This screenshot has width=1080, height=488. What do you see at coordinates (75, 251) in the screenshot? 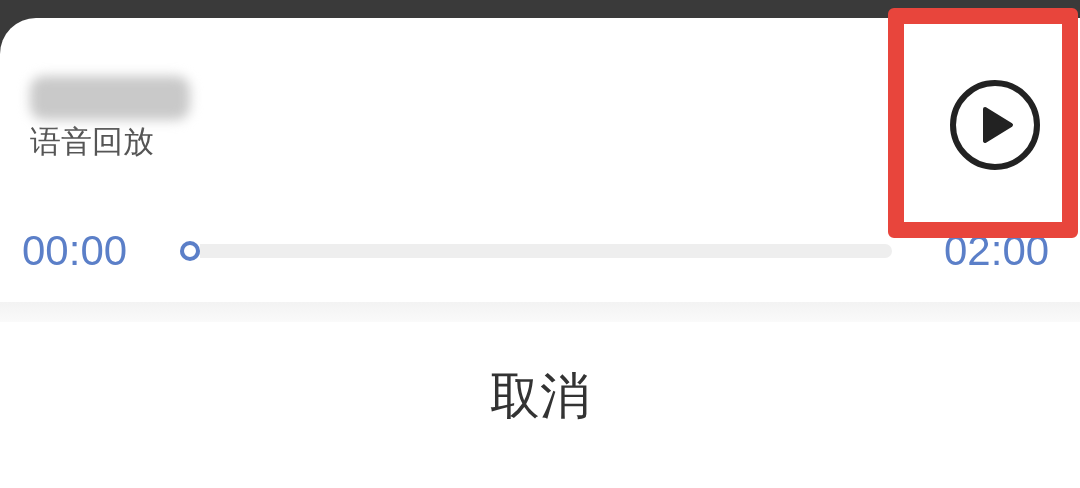
I see `current-time: 00:00` at bounding box center [75, 251].